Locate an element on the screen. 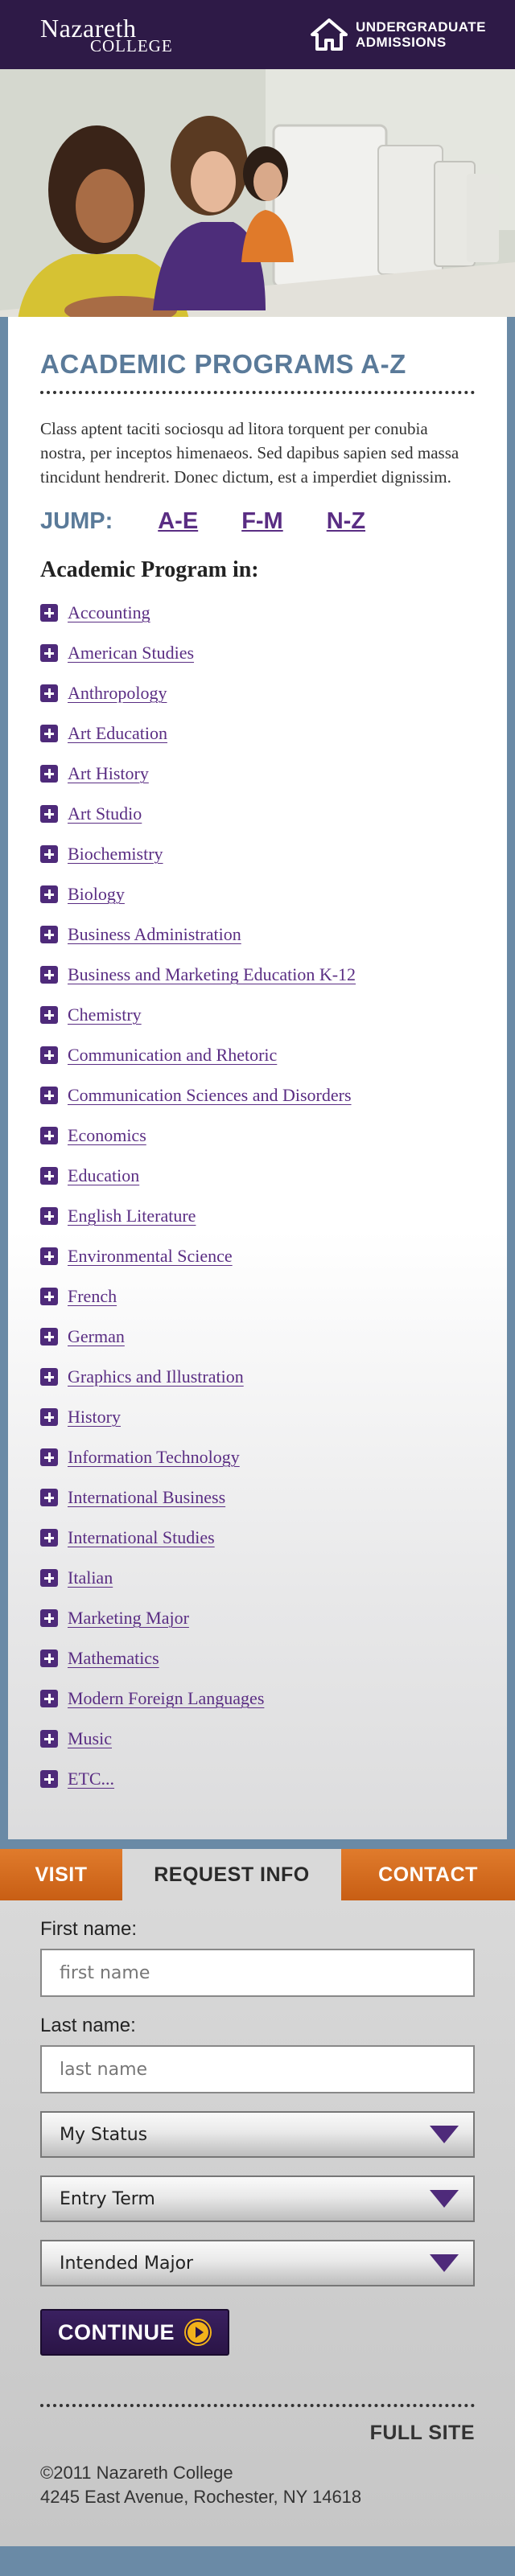 The width and height of the screenshot is (515, 2576). program-link: Environmental Science is located at coordinates (150, 1256).